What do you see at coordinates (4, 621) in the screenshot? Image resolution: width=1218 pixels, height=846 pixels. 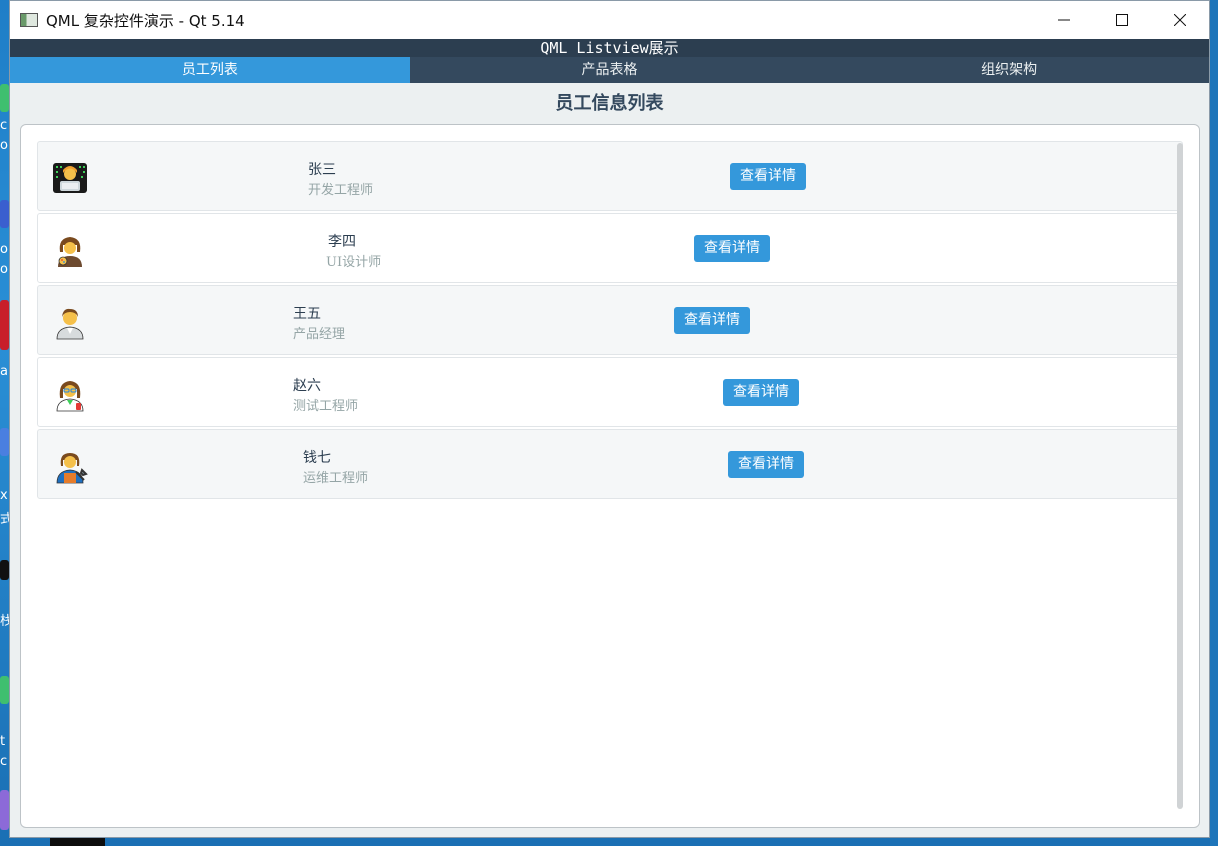 I see `desktop-text-fragment: 栈` at bounding box center [4, 621].